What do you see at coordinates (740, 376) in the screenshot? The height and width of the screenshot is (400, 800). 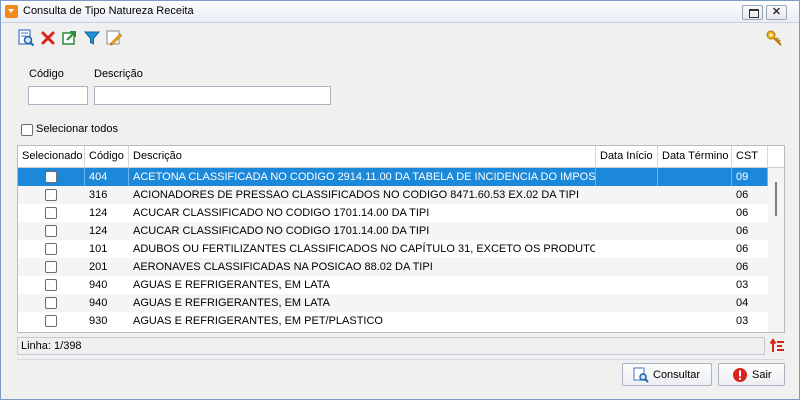 I see `exit-icon` at bounding box center [740, 376].